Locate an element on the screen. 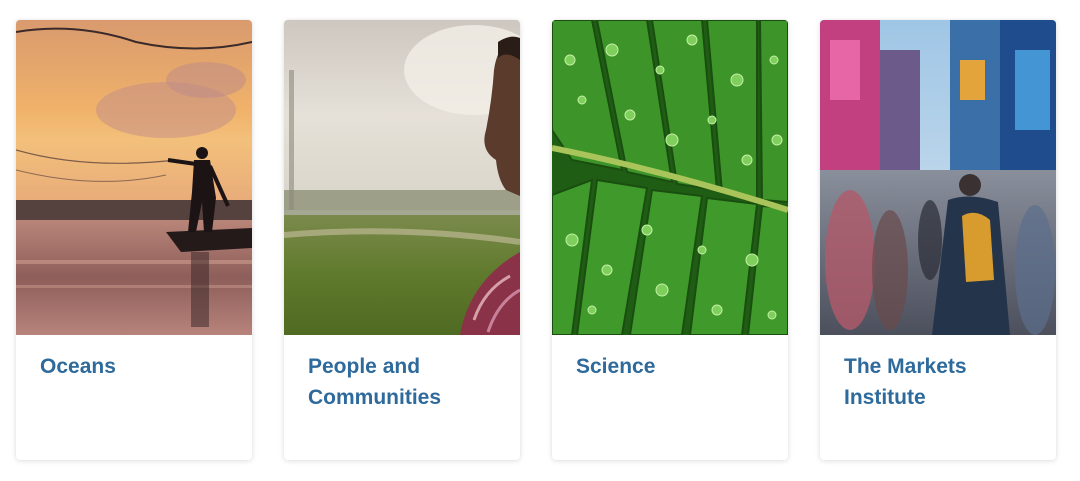 This screenshot has height=481, width=1080. card-title-science: Science is located at coordinates (676, 366).